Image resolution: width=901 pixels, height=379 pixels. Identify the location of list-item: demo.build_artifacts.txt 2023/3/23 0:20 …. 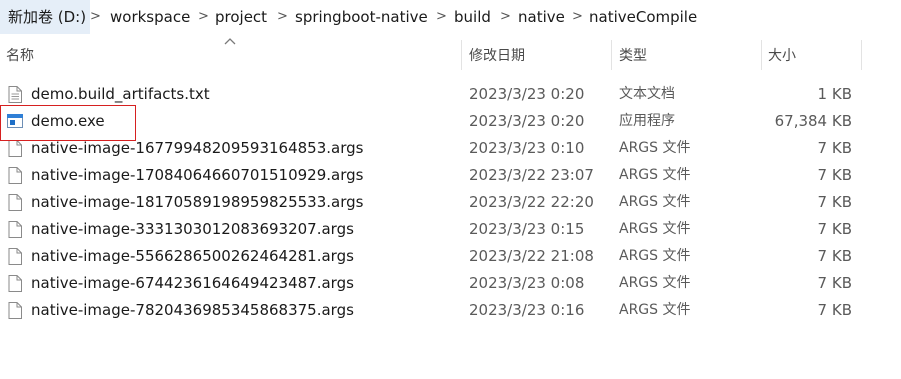
(450, 94).